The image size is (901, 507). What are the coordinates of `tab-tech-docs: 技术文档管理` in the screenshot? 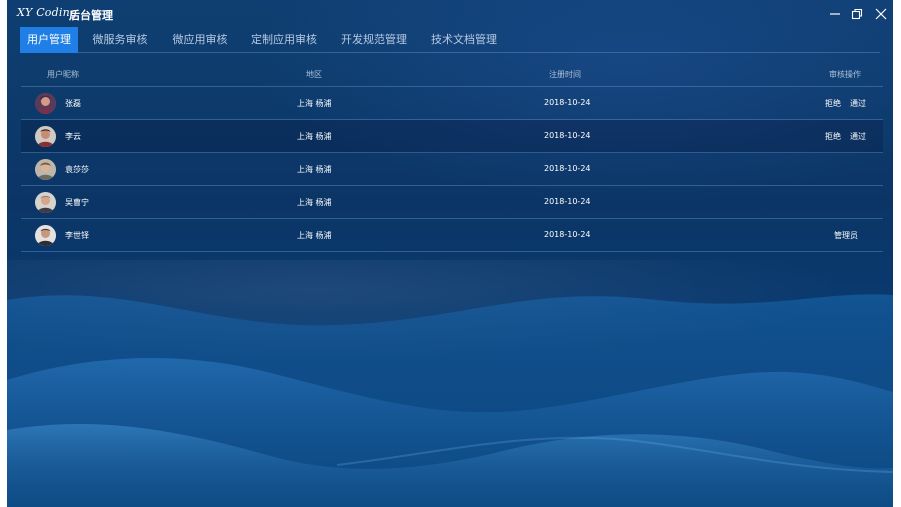 It's located at (464, 40).